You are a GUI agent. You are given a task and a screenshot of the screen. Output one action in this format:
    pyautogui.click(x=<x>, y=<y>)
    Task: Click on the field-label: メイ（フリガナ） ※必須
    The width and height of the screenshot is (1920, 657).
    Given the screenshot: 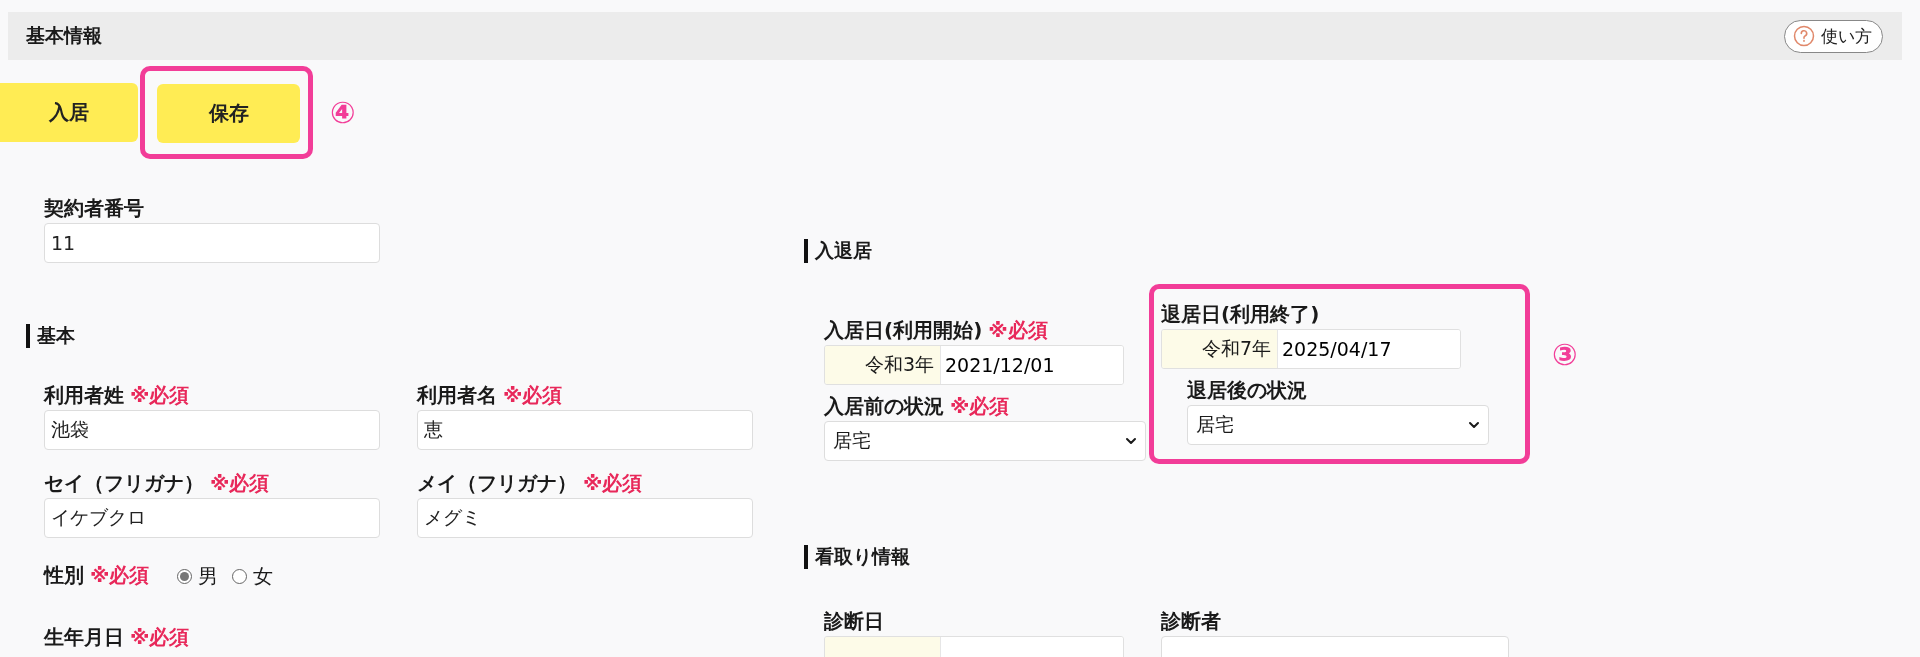 What is the action you would take?
    pyautogui.click(x=530, y=483)
    